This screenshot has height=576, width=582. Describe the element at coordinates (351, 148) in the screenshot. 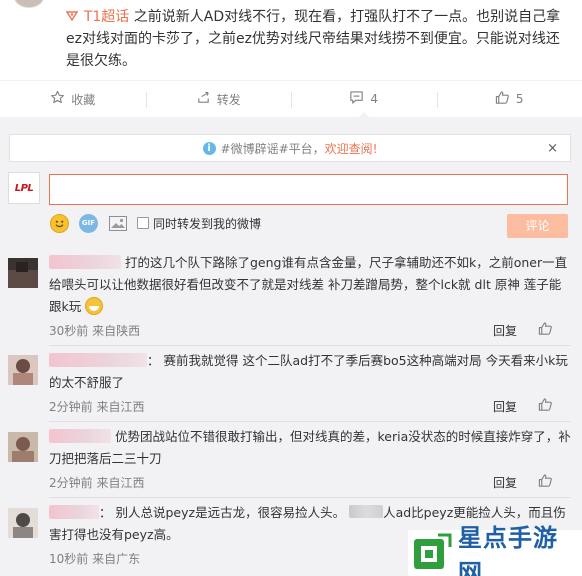

I see `notice-link: 欢迎查阅!` at that location.